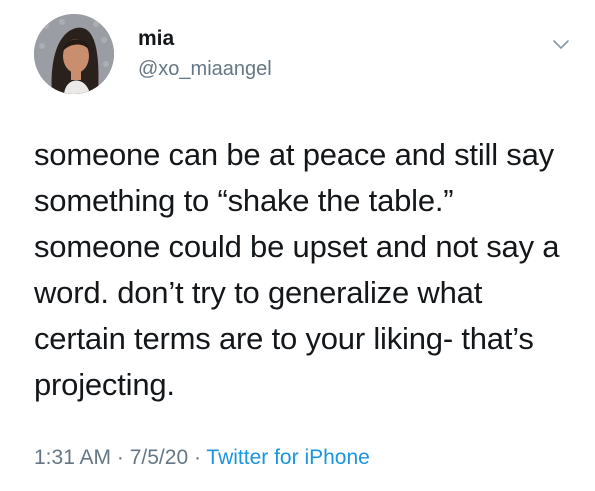  I want to click on user-names: mia @xo_miaangel, so click(205, 54).